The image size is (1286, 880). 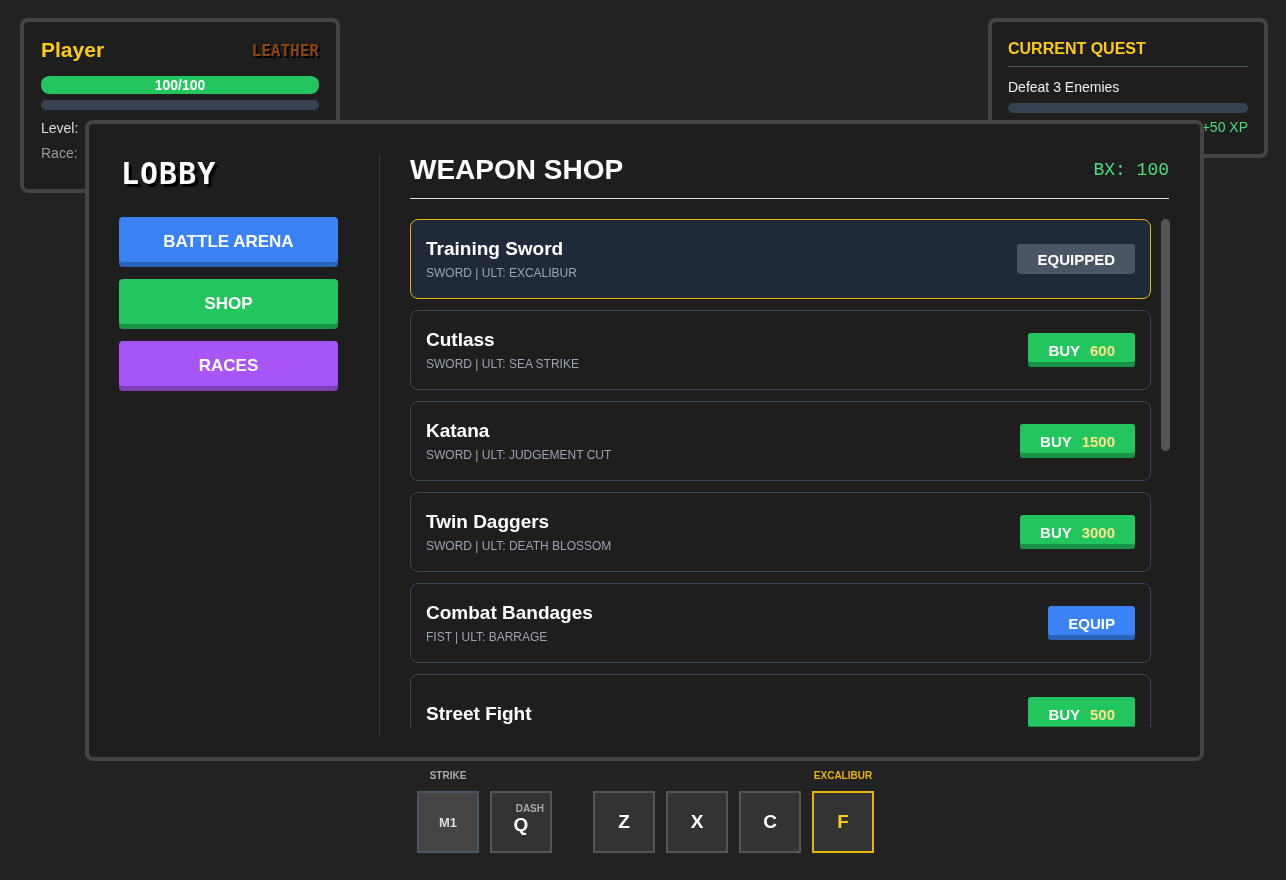 I want to click on nav-button: BATTLE ARENA, so click(x=228, y=242).